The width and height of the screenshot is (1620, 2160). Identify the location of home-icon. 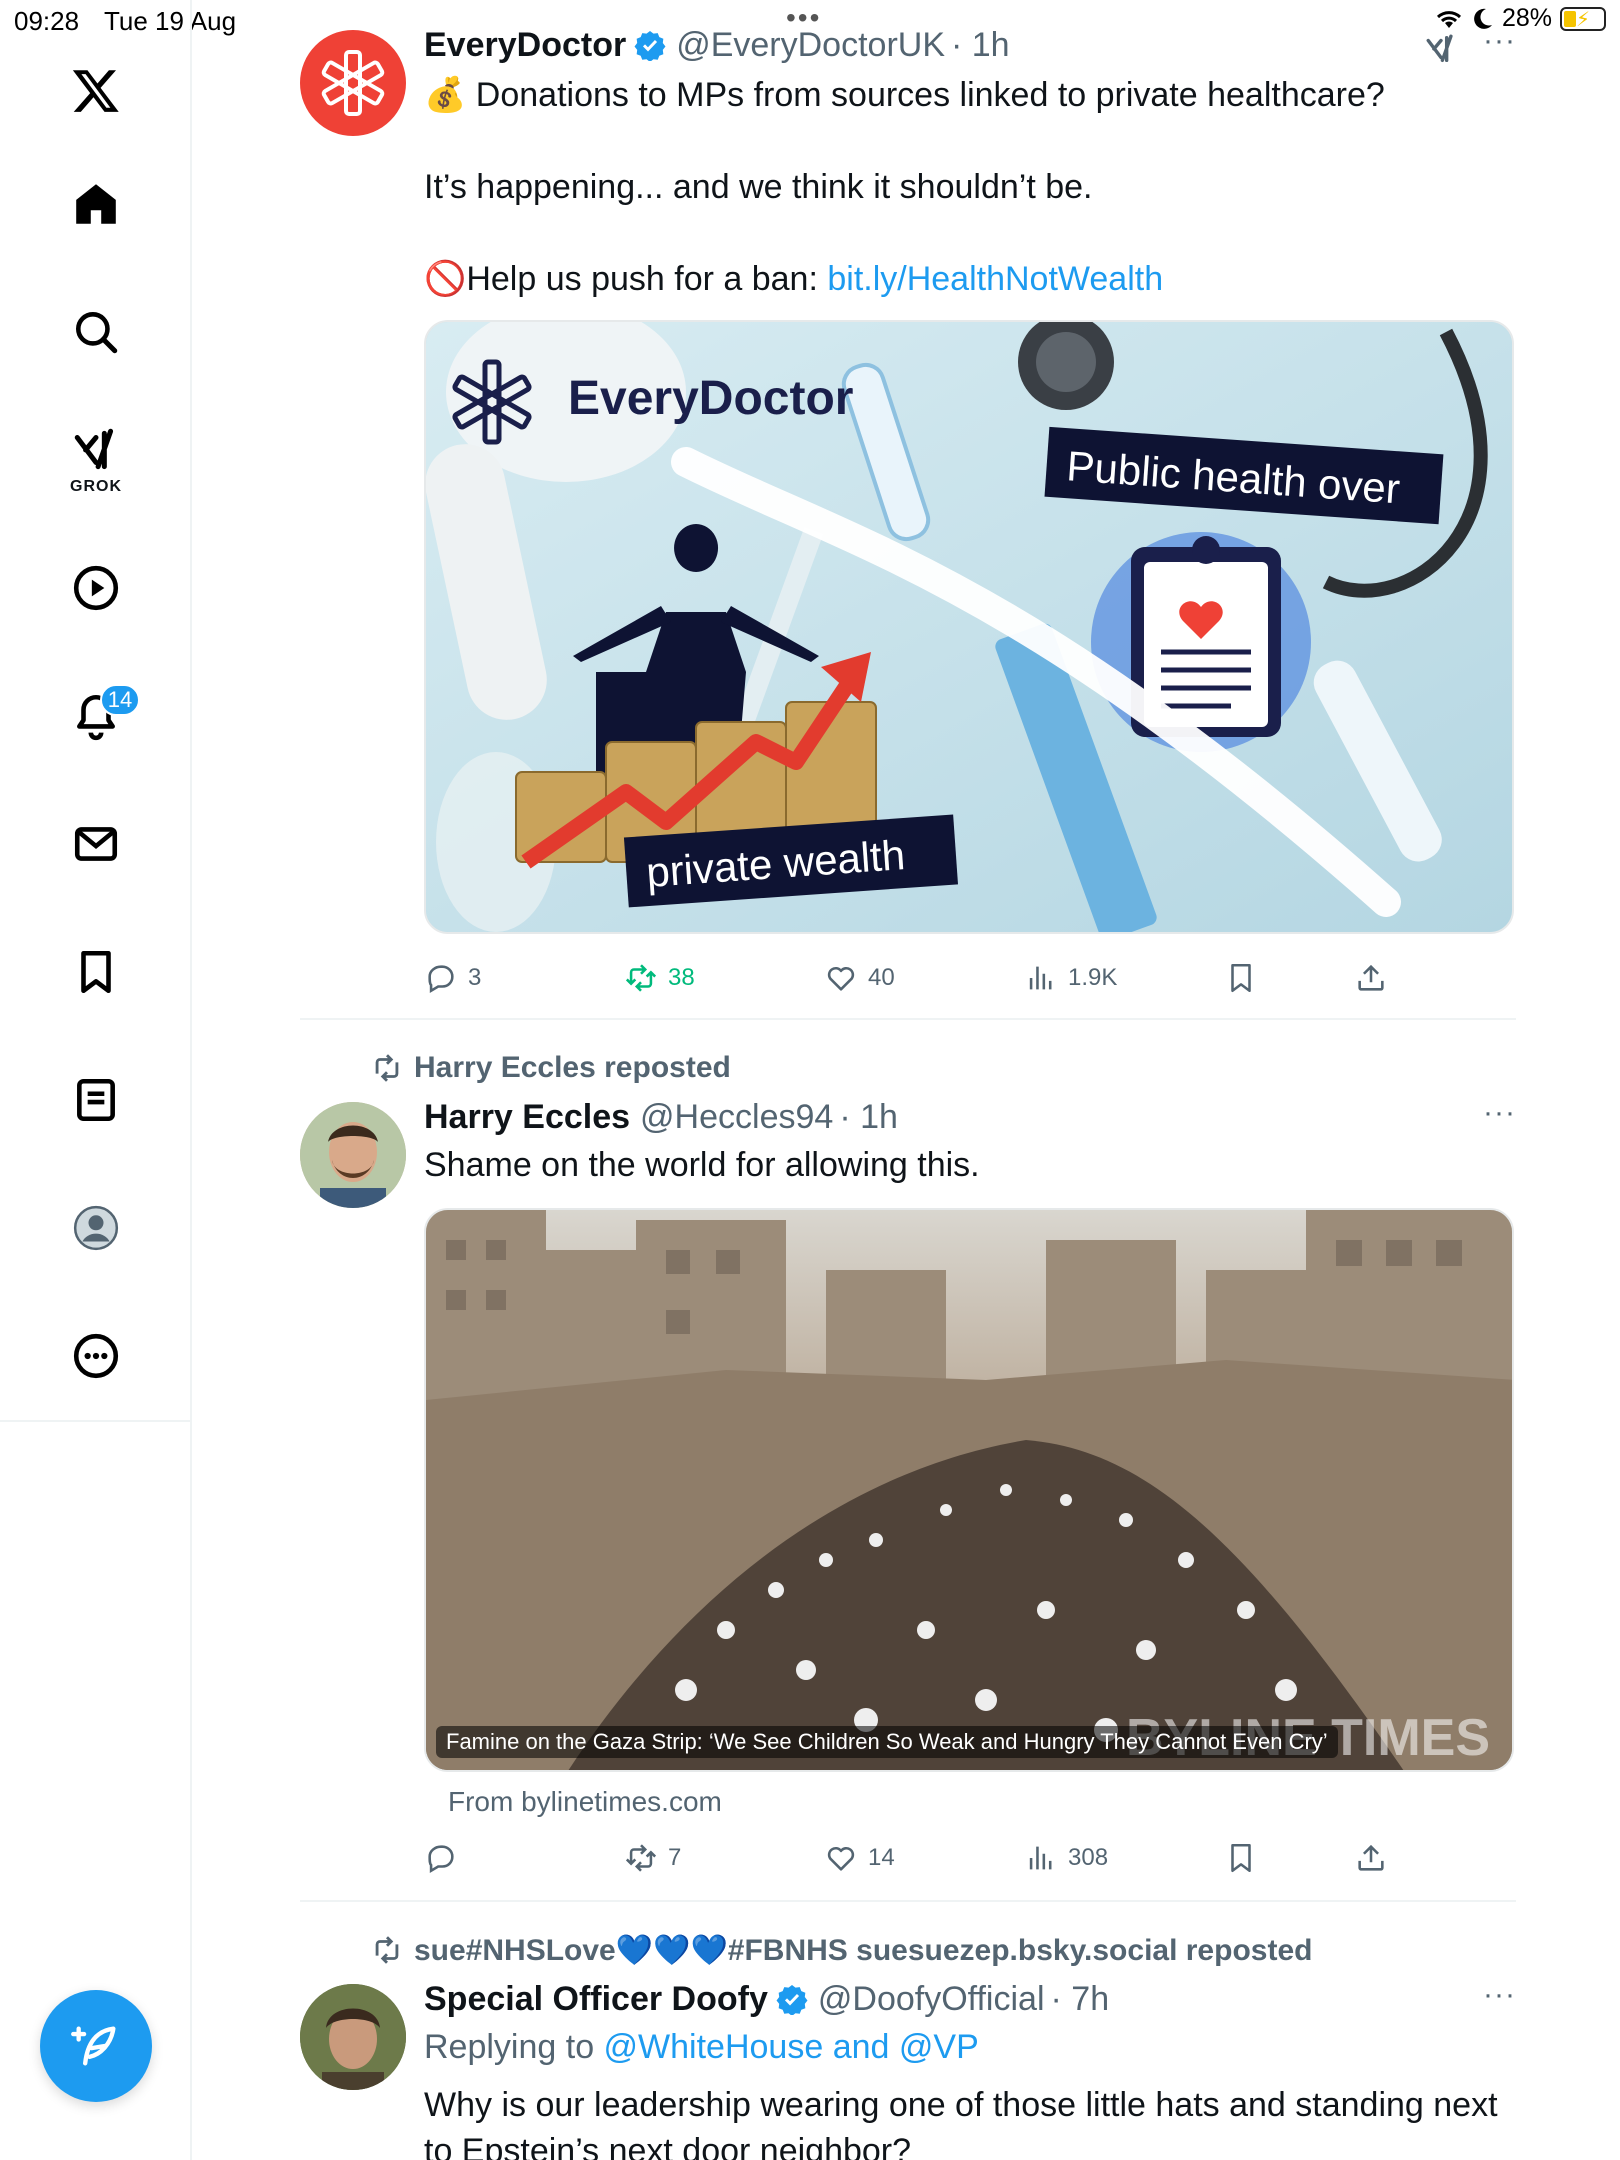
(96, 204).